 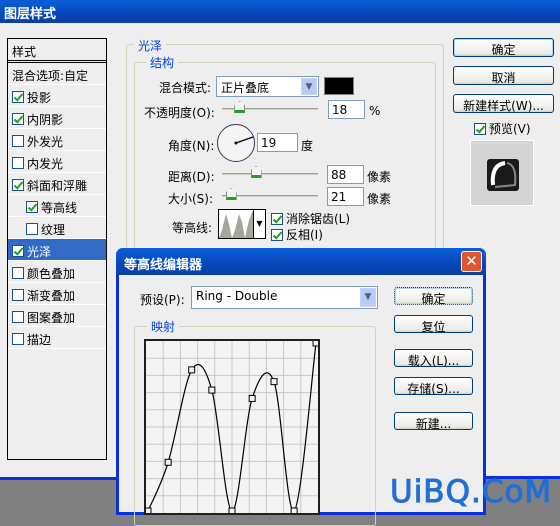 I want to click on distance-label: 距离(D):, so click(x=191, y=177).